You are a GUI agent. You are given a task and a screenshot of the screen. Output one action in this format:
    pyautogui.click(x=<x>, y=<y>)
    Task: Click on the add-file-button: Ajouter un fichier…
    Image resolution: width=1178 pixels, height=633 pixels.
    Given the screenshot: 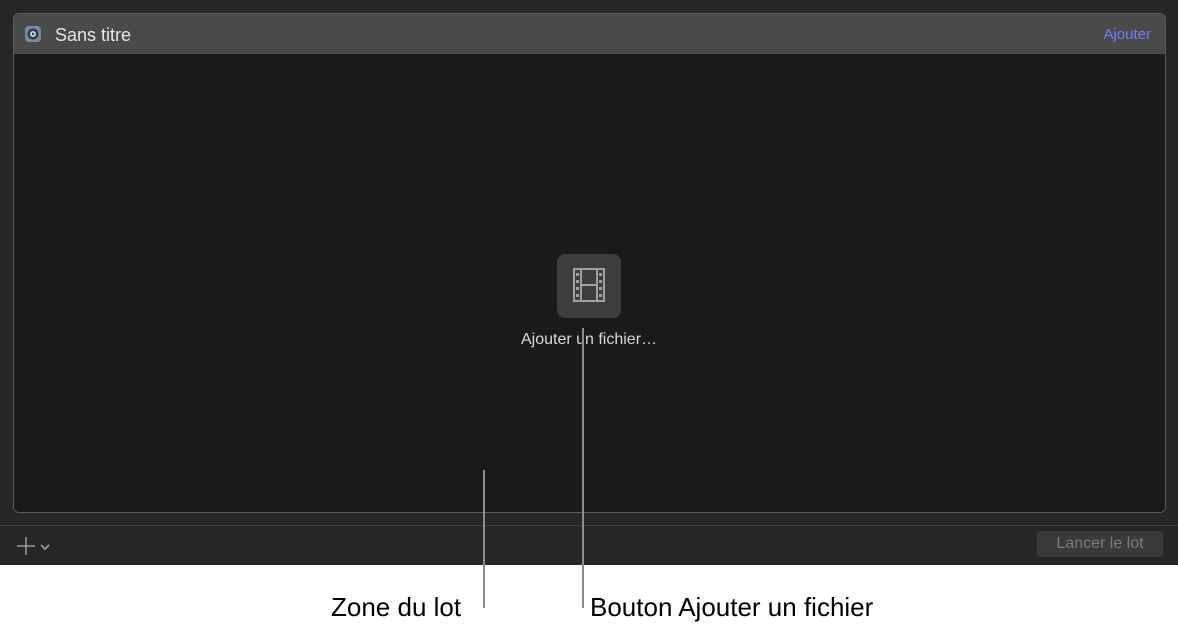 What is the action you would take?
    pyautogui.click(x=589, y=306)
    